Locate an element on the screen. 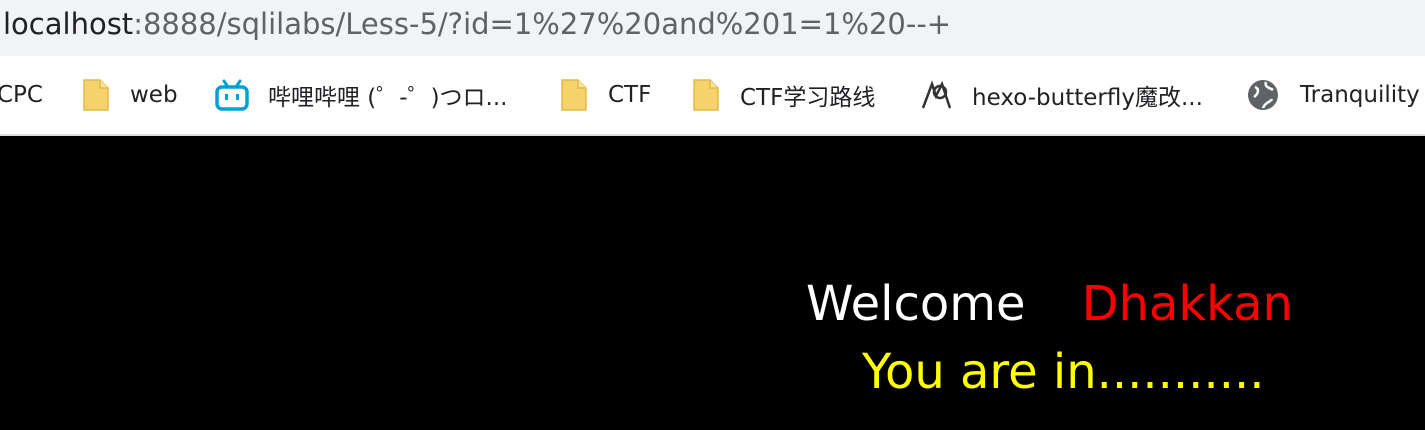  welcome-text: Welcome is located at coordinates (916, 304).